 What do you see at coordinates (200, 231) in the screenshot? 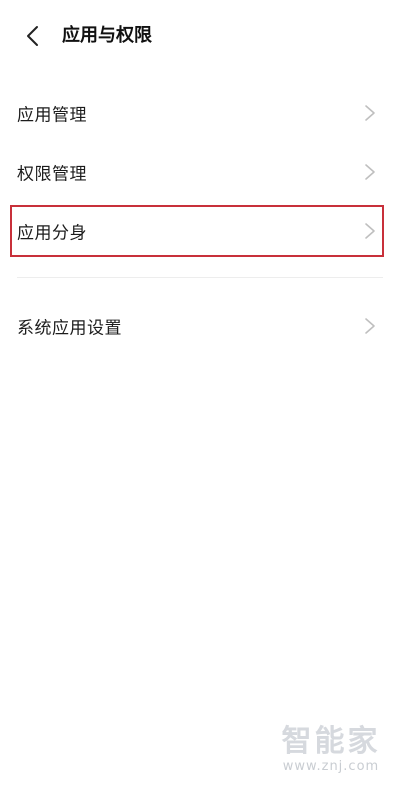
I see `list-item-app-clone: 应用分身` at bounding box center [200, 231].